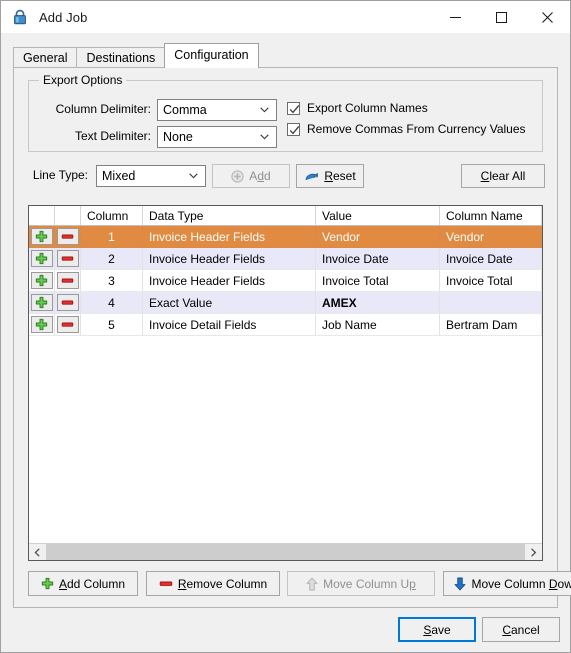 The width and height of the screenshot is (571, 653). I want to click on tab-destinations: Destinations, so click(121, 57).